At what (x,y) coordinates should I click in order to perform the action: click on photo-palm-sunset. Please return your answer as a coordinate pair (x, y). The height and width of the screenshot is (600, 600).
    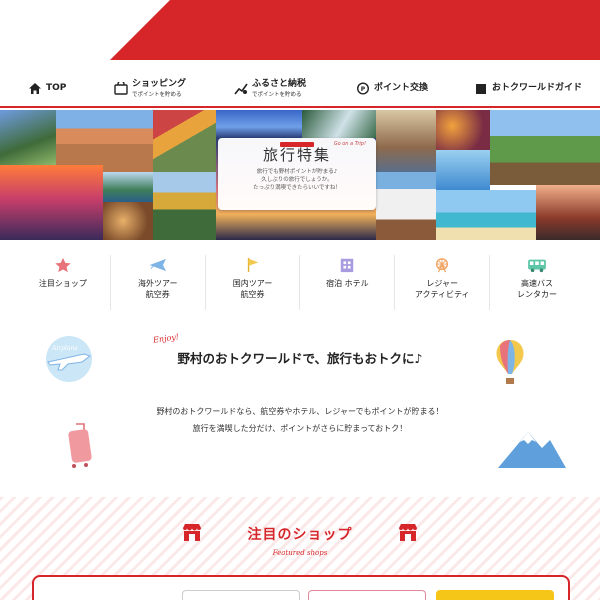
    Looking at the image, I should click on (51, 202).